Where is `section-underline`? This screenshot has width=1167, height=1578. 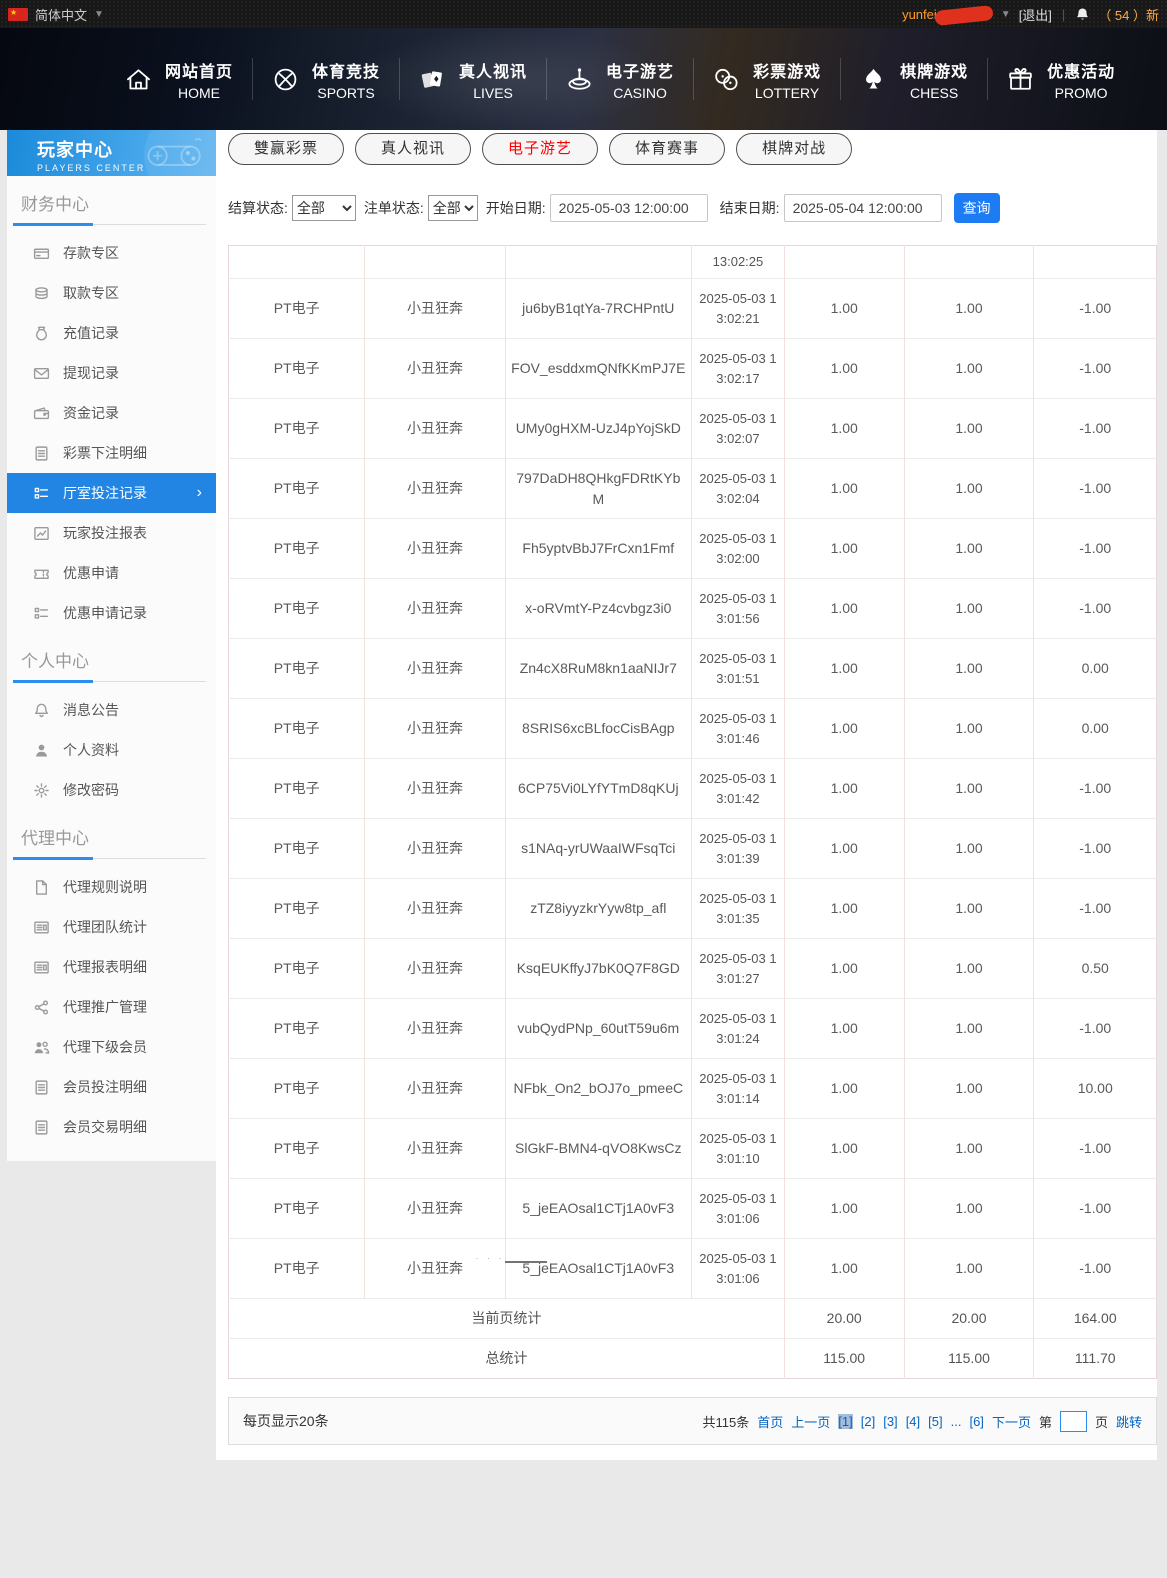 section-underline is located at coordinates (109, 681).